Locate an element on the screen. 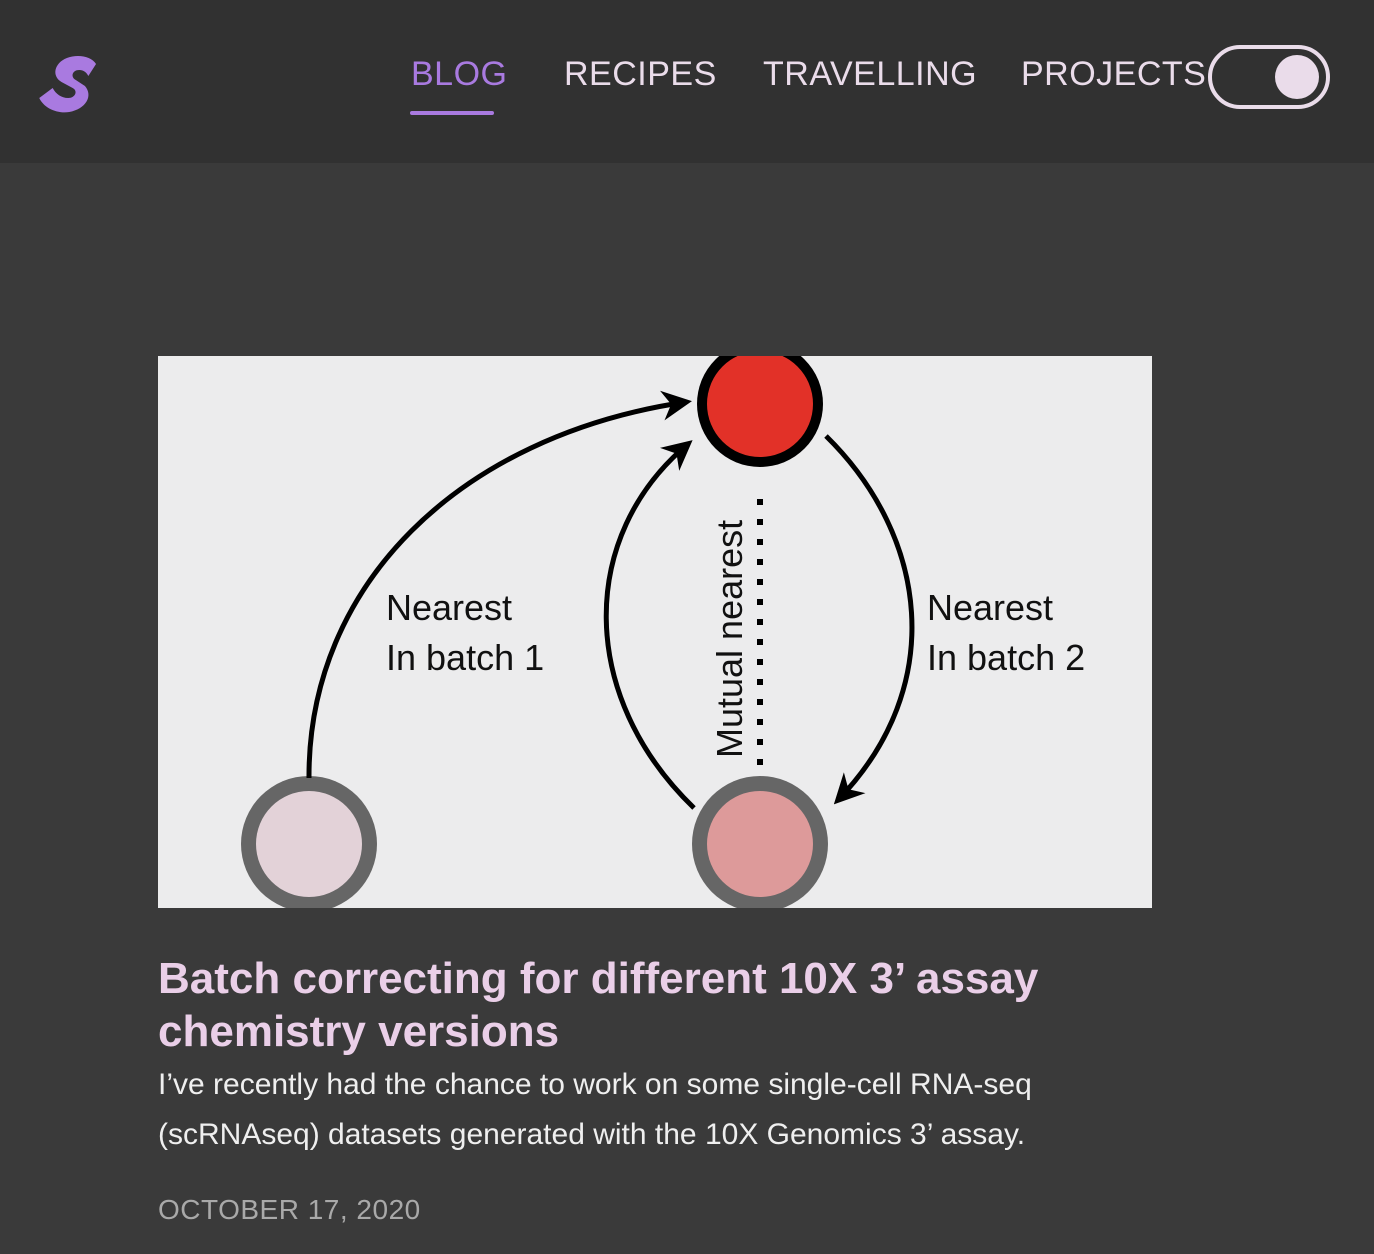 The width and height of the screenshot is (1374, 1254). toggle-knob is located at coordinates (1297, 77).